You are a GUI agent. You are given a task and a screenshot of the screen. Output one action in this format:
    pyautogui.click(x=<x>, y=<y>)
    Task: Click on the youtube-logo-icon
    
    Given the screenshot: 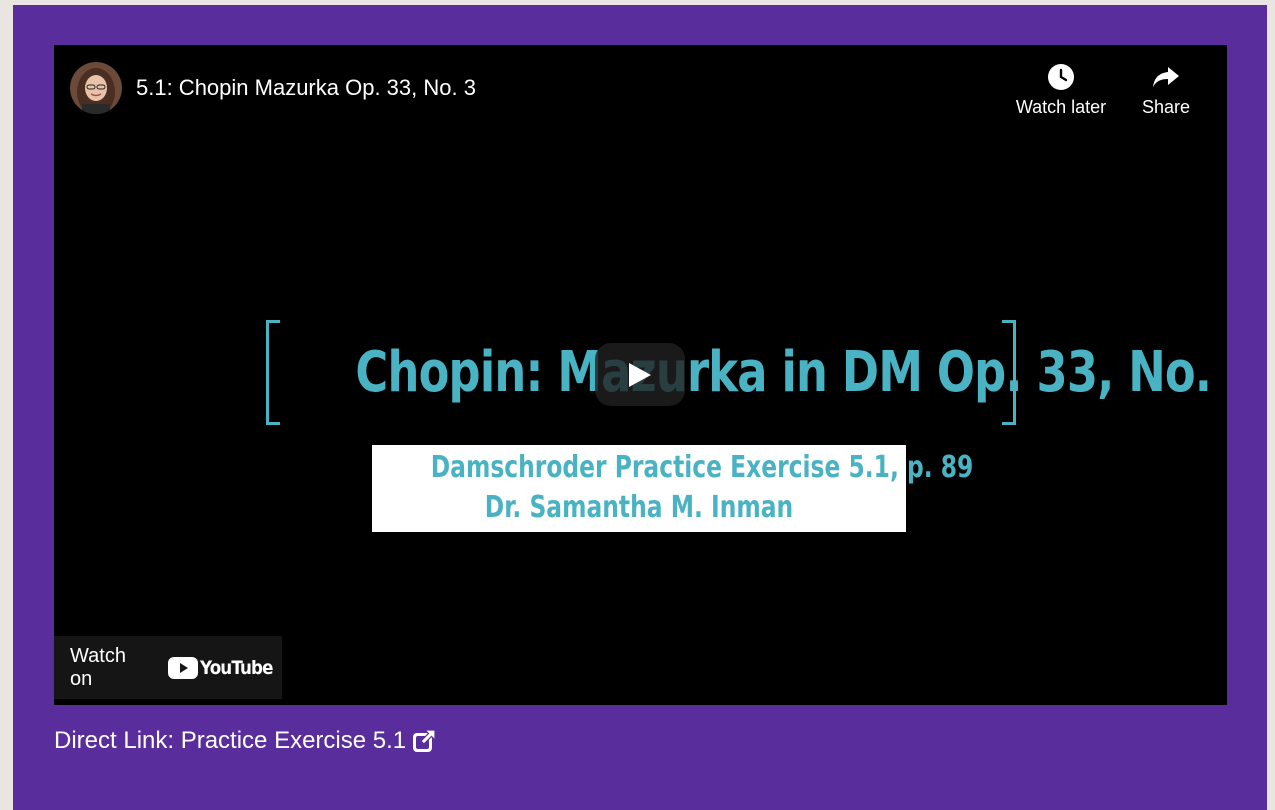 What is the action you would take?
    pyautogui.click(x=182, y=667)
    